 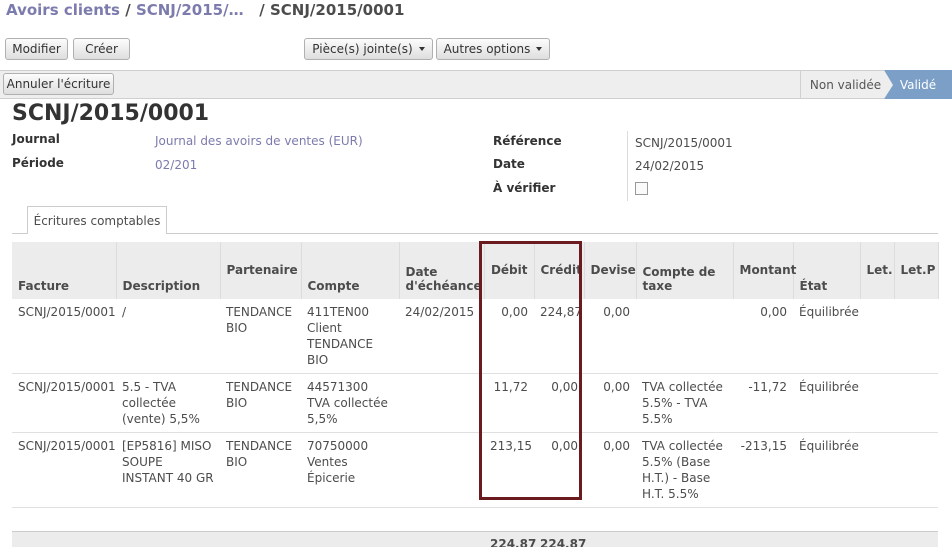 I want to click on cancel-entry-button: Annuler l'écriture, so click(x=58, y=84).